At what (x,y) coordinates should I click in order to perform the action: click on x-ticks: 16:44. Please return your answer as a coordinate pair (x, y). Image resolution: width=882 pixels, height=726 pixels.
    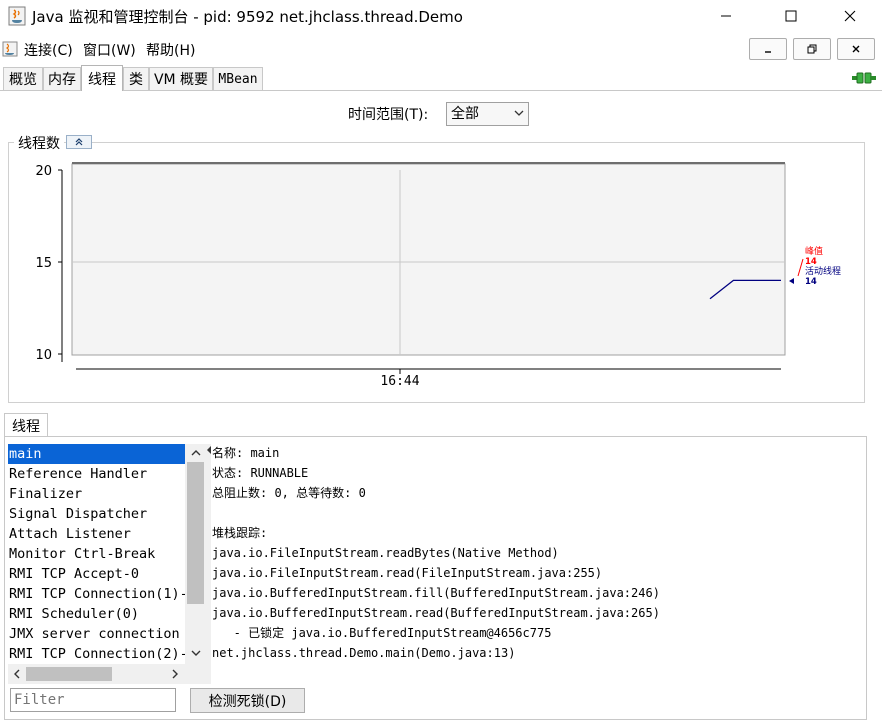
    Looking at the image, I should click on (400, 379).